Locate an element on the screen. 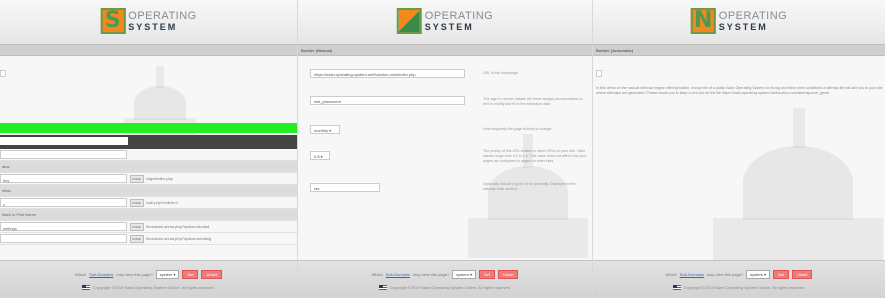  section-bar: Builder (Manual) is located at coordinates (445, 50).